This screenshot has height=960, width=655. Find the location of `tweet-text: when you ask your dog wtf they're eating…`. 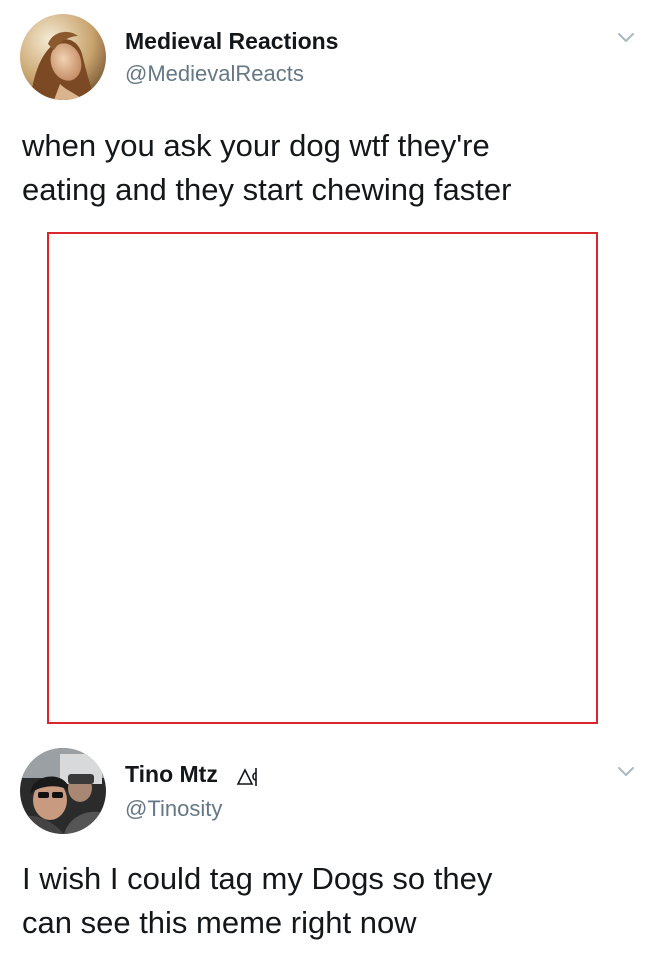

tweet-text: when you ask your dog wtf they're eating… is located at coordinates (267, 167).